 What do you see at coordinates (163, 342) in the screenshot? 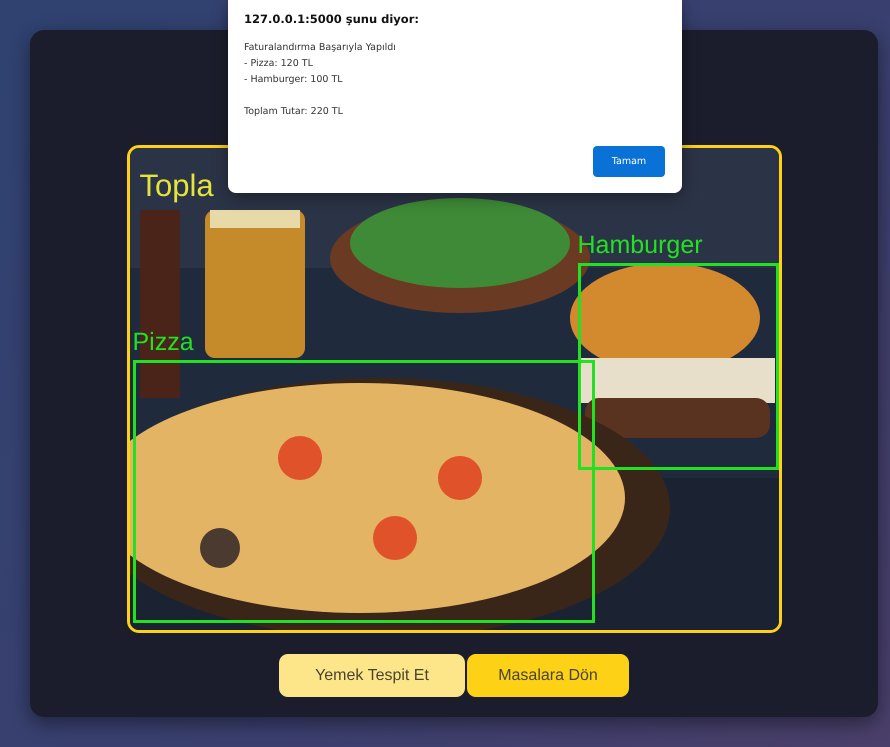
I see `detection-label: Pizza` at bounding box center [163, 342].